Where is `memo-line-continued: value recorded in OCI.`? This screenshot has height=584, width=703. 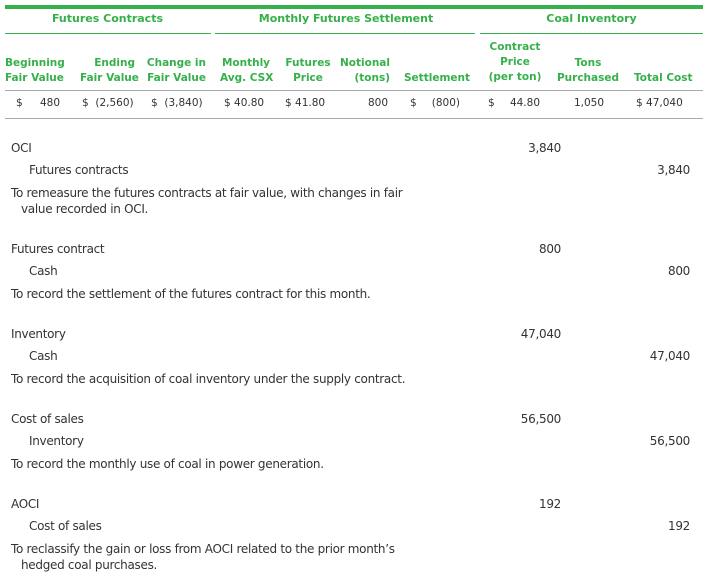 memo-line-continued: value recorded in OCI. is located at coordinates (85, 209).